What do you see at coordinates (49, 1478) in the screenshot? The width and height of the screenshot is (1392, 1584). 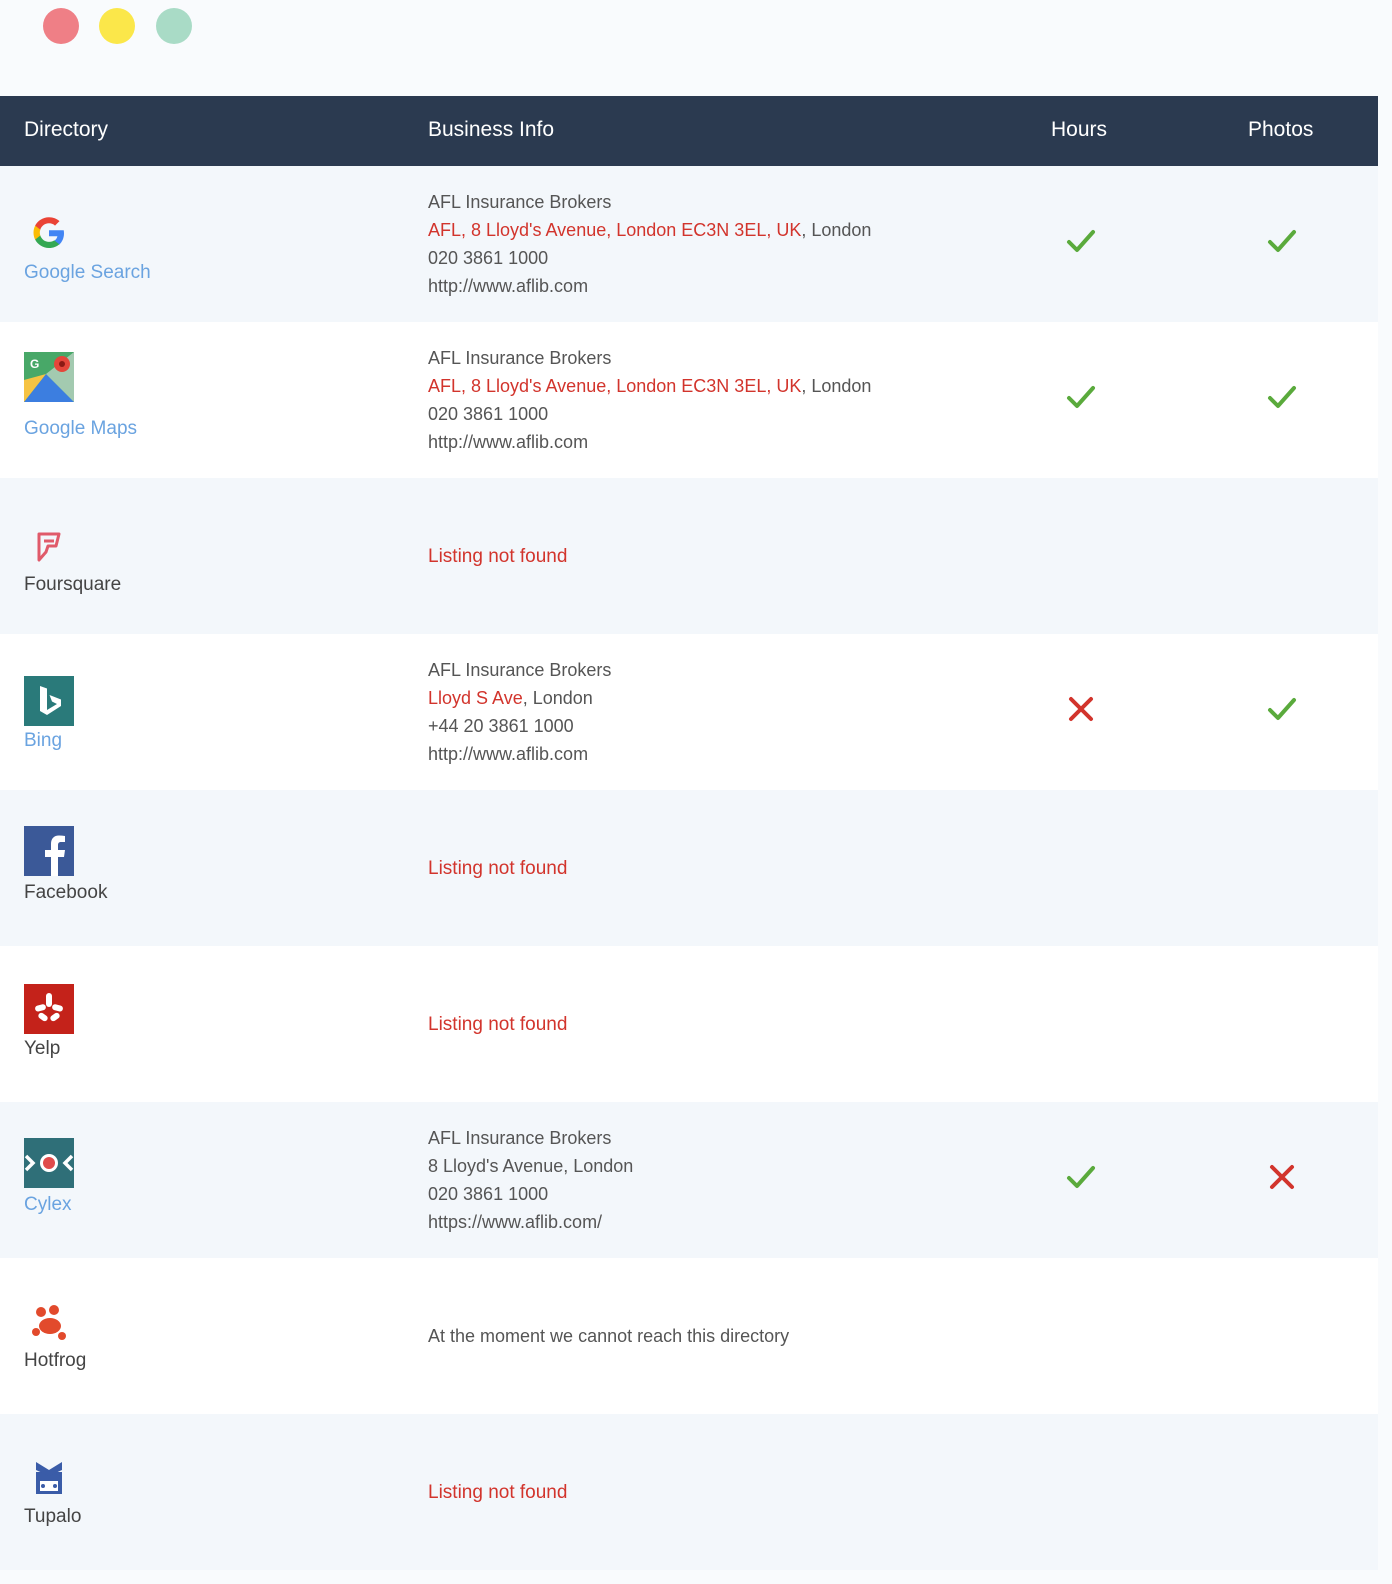 I see `tupalo-icon` at bounding box center [49, 1478].